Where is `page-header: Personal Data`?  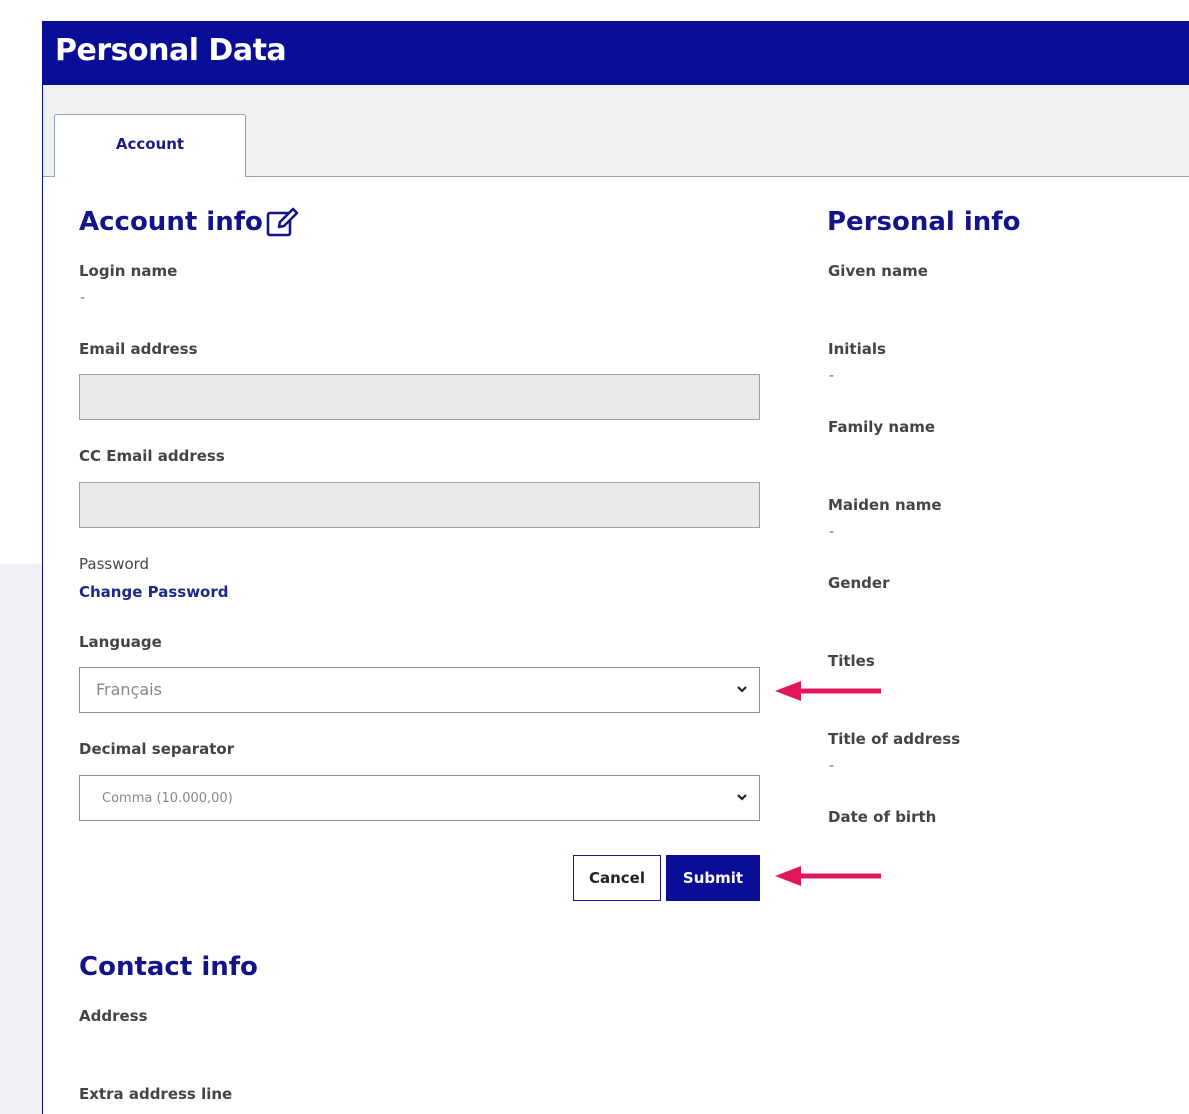
page-header: Personal Data is located at coordinates (616, 53).